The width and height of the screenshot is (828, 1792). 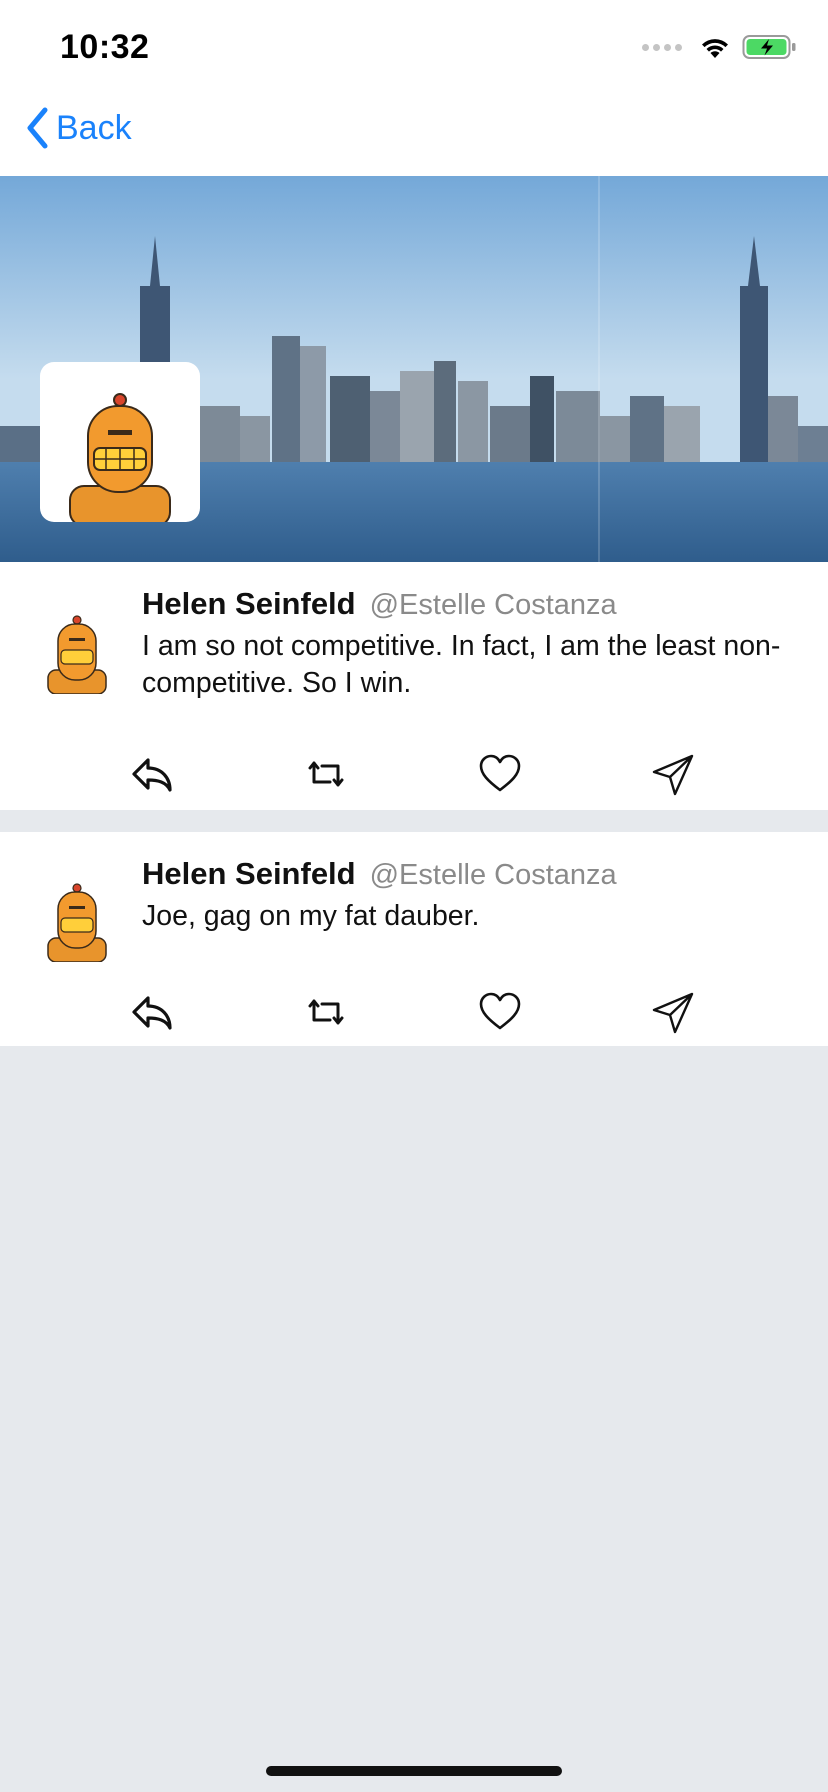 What do you see at coordinates (715, 48) in the screenshot?
I see `wifi-icon` at bounding box center [715, 48].